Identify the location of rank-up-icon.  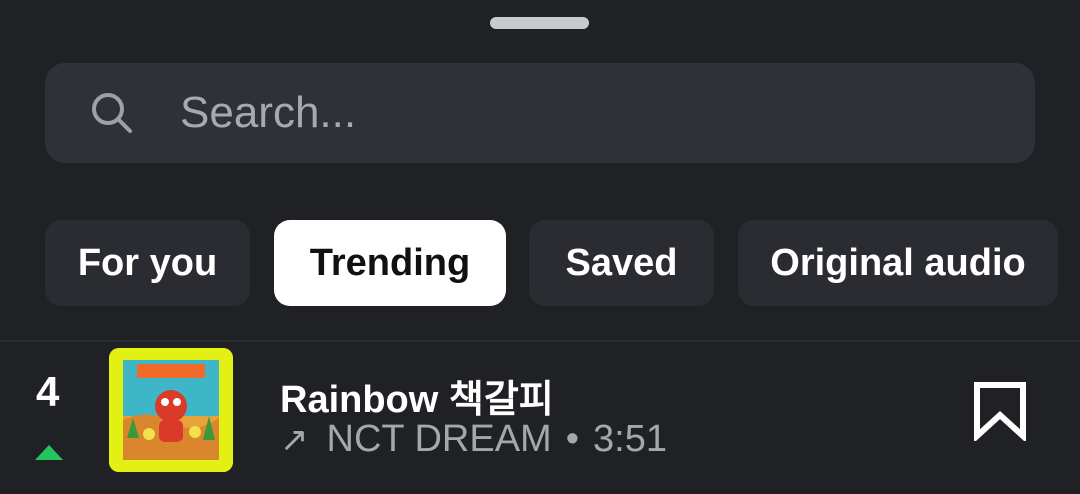
(49, 452).